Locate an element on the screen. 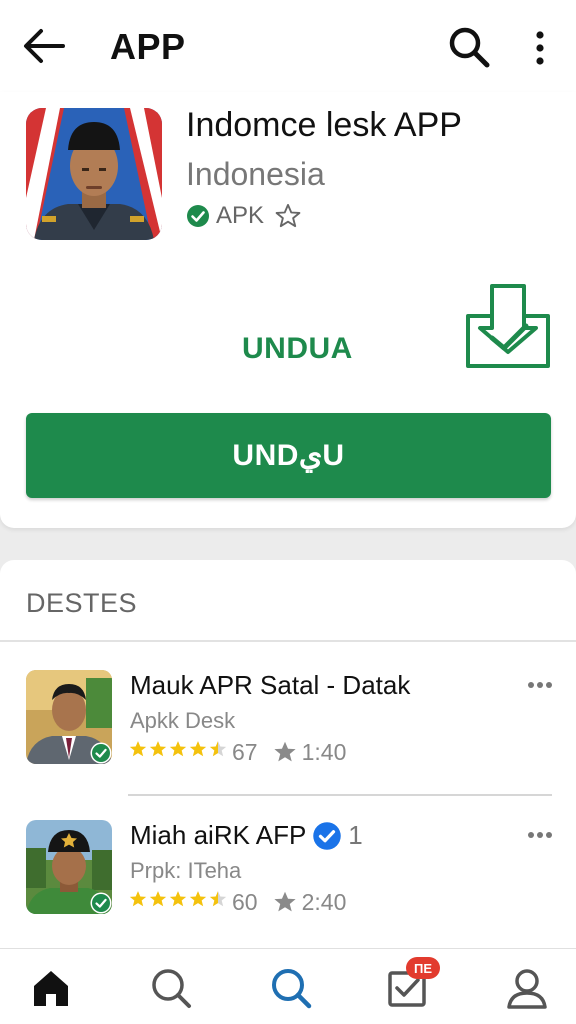 This screenshot has width=576, height=1024. search-active-icon is located at coordinates (292, 989).